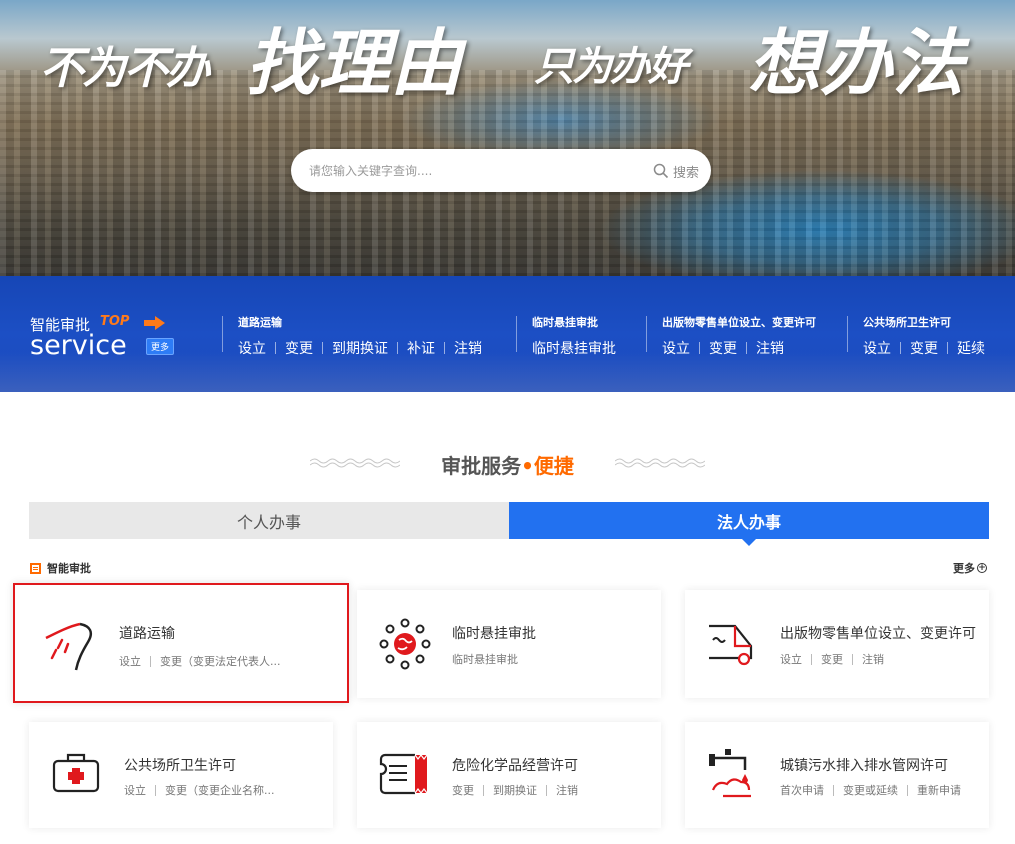 The width and height of the screenshot is (1015, 844). I want to click on search-button-label: 搜索, so click(685, 173).